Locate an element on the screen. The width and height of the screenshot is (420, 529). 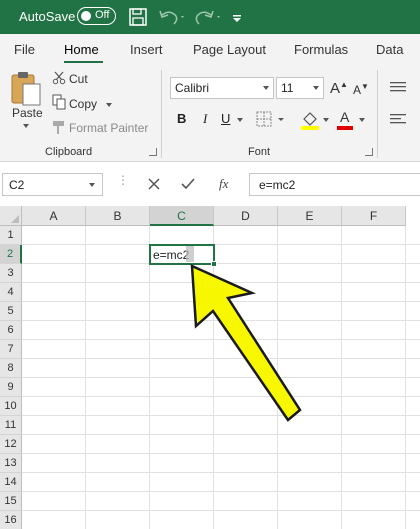
active-tab-indicator is located at coordinates (83, 62).